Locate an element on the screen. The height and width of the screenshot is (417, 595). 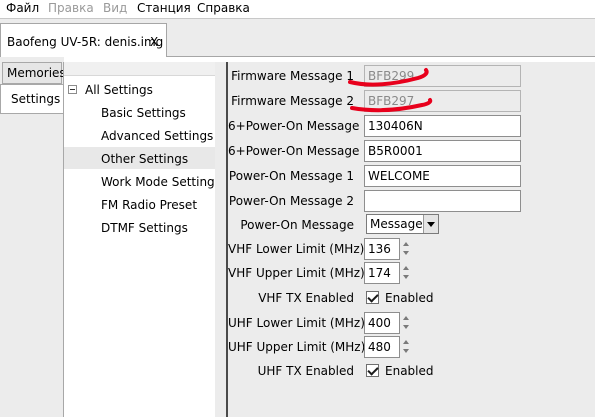
six-power-on-message-1-input: 130406N is located at coordinates (442, 126).